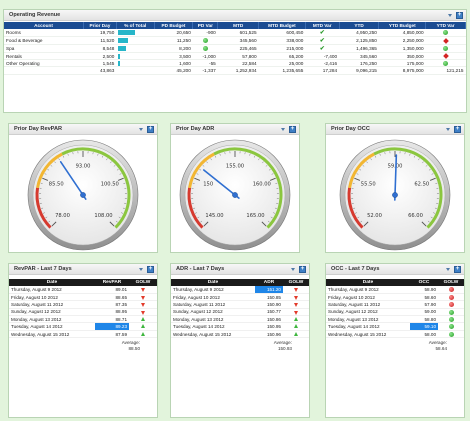  What do you see at coordinates (44, 25) in the screenshot?
I see `col-header: Account` at bounding box center [44, 25].